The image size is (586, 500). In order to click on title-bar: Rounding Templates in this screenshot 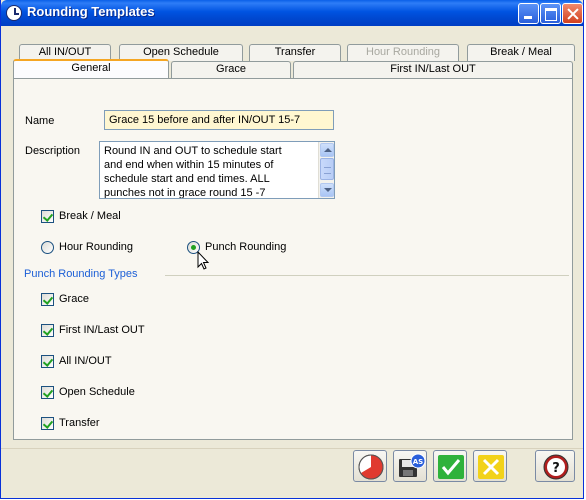, I will do `click(292, 13)`.